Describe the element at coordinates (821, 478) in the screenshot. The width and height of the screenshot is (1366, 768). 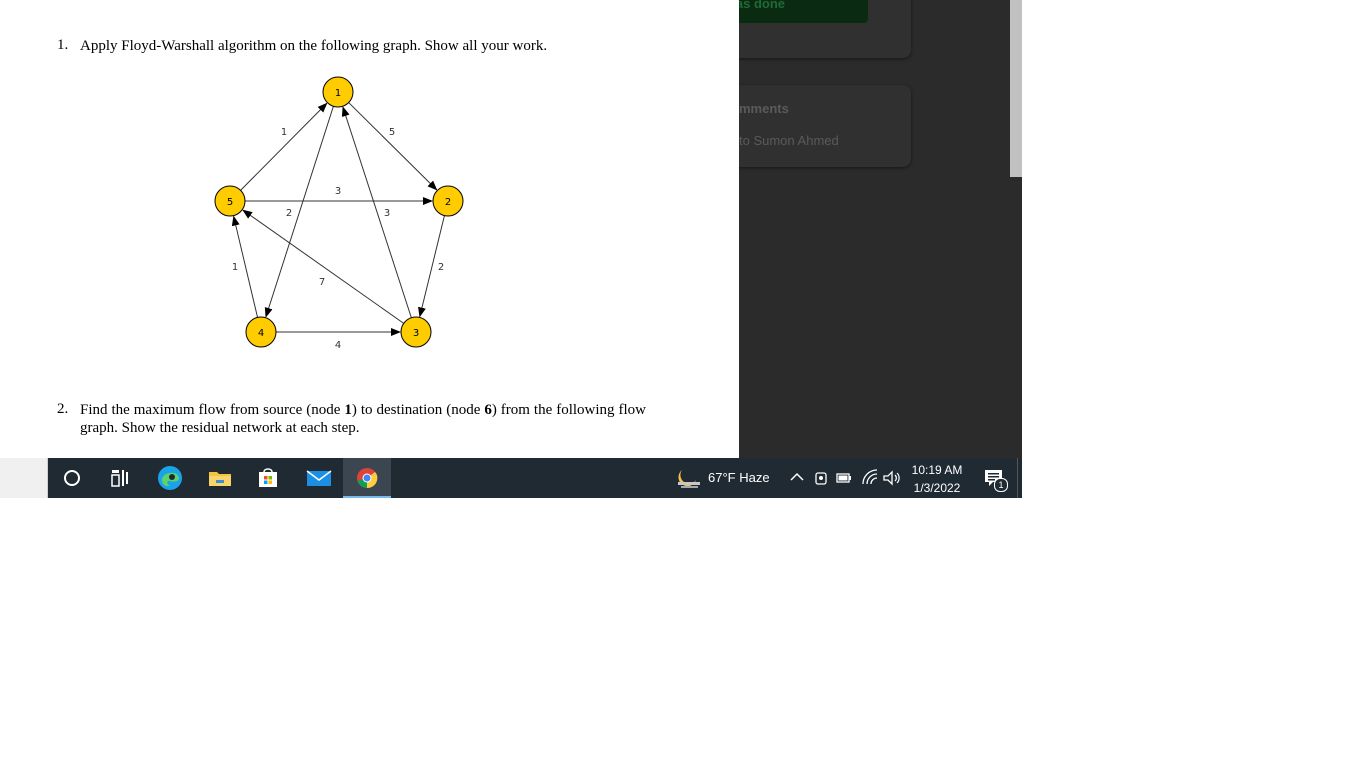
I see `meet-now-icon` at that location.